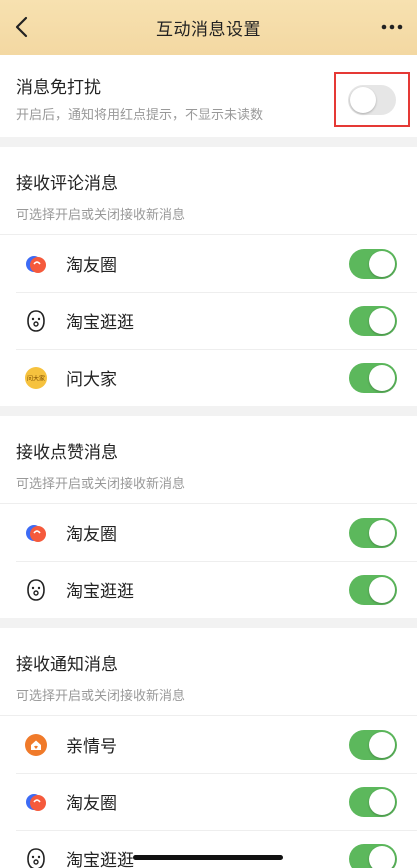 This screenshot has width=417, height=868. Describe the element at coordinates (36, 745) in the screenshot. I see `qinqinghao-icon` at that location.